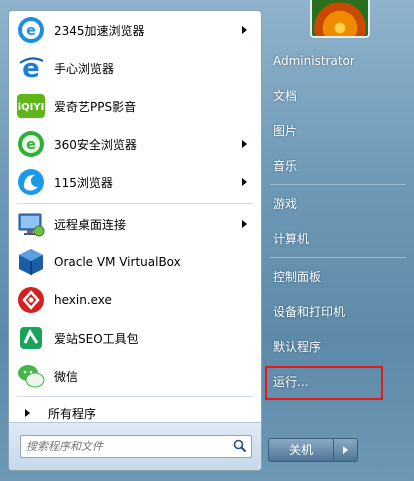  I want to click on aizhan-seo-icon, so click(31, 338).